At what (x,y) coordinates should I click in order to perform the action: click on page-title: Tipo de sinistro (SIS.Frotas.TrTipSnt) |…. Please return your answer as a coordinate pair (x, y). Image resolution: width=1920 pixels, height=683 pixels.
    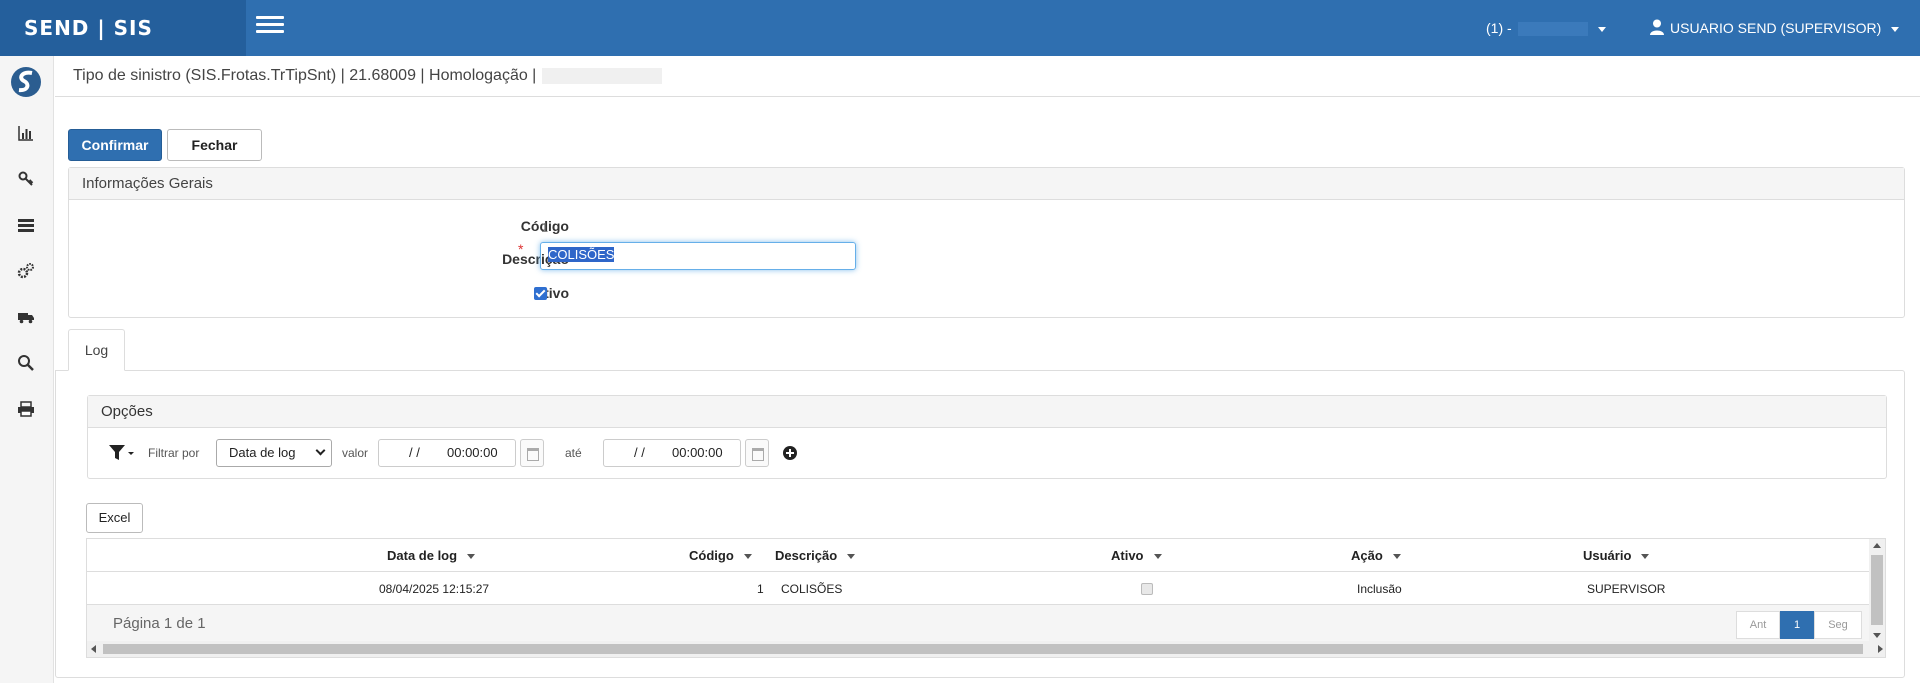
    Looking at the image, I should click on (305, 75).